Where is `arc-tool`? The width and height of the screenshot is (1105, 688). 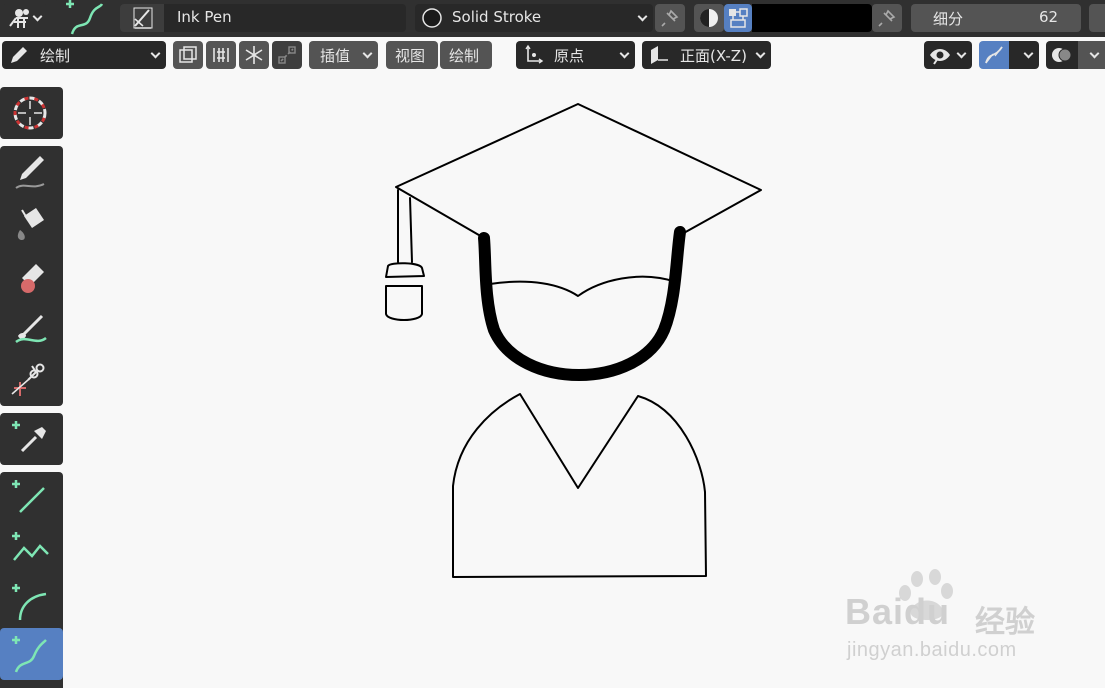 arc-tool is located at coordinates (31, 602).